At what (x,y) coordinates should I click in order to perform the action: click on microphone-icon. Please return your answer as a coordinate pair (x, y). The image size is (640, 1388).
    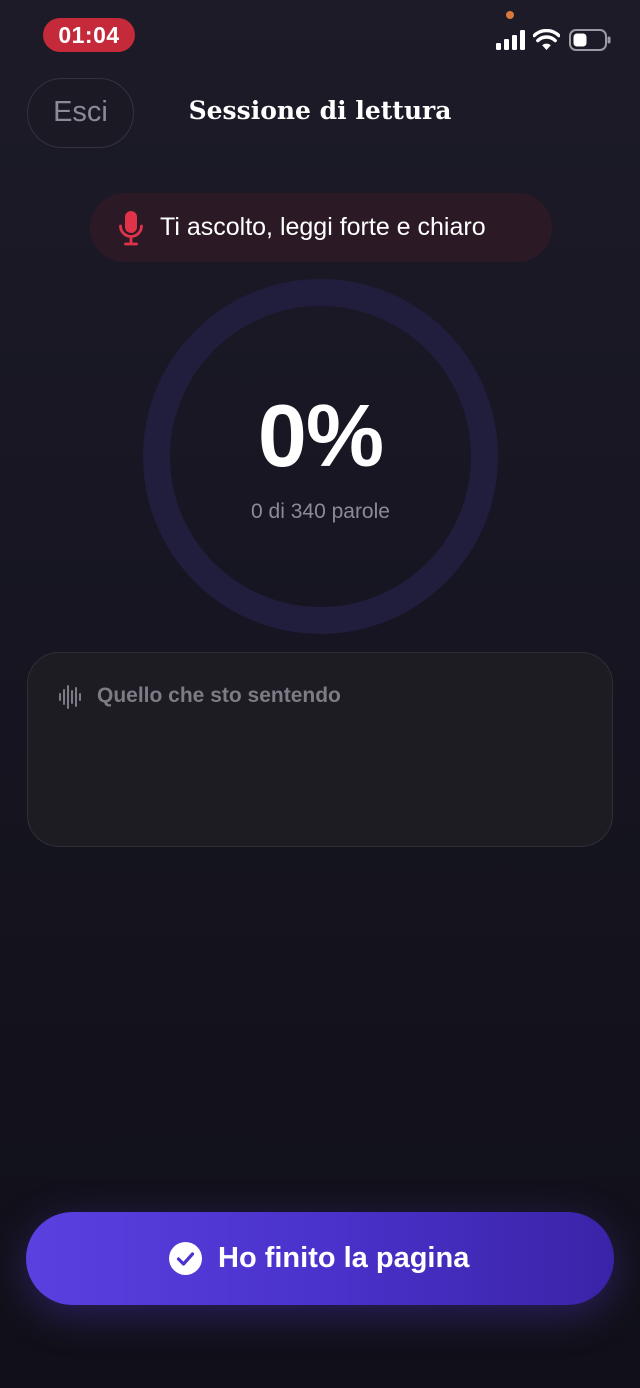
    Looking at the image, I should click on (131, 228).